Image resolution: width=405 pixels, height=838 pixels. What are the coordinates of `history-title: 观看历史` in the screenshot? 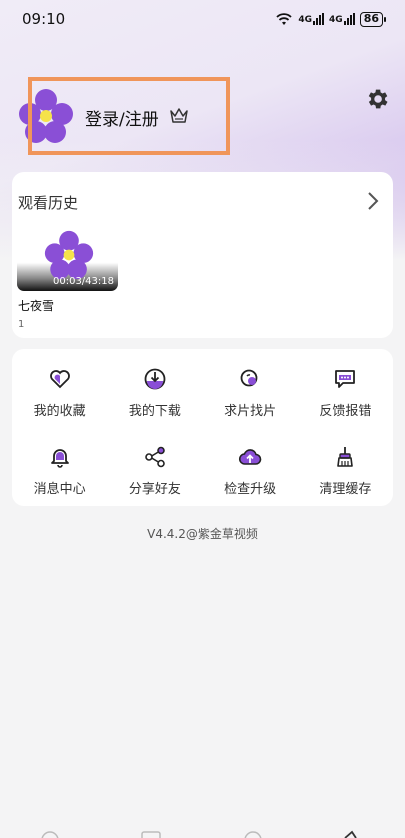 It's located at (48, 203).